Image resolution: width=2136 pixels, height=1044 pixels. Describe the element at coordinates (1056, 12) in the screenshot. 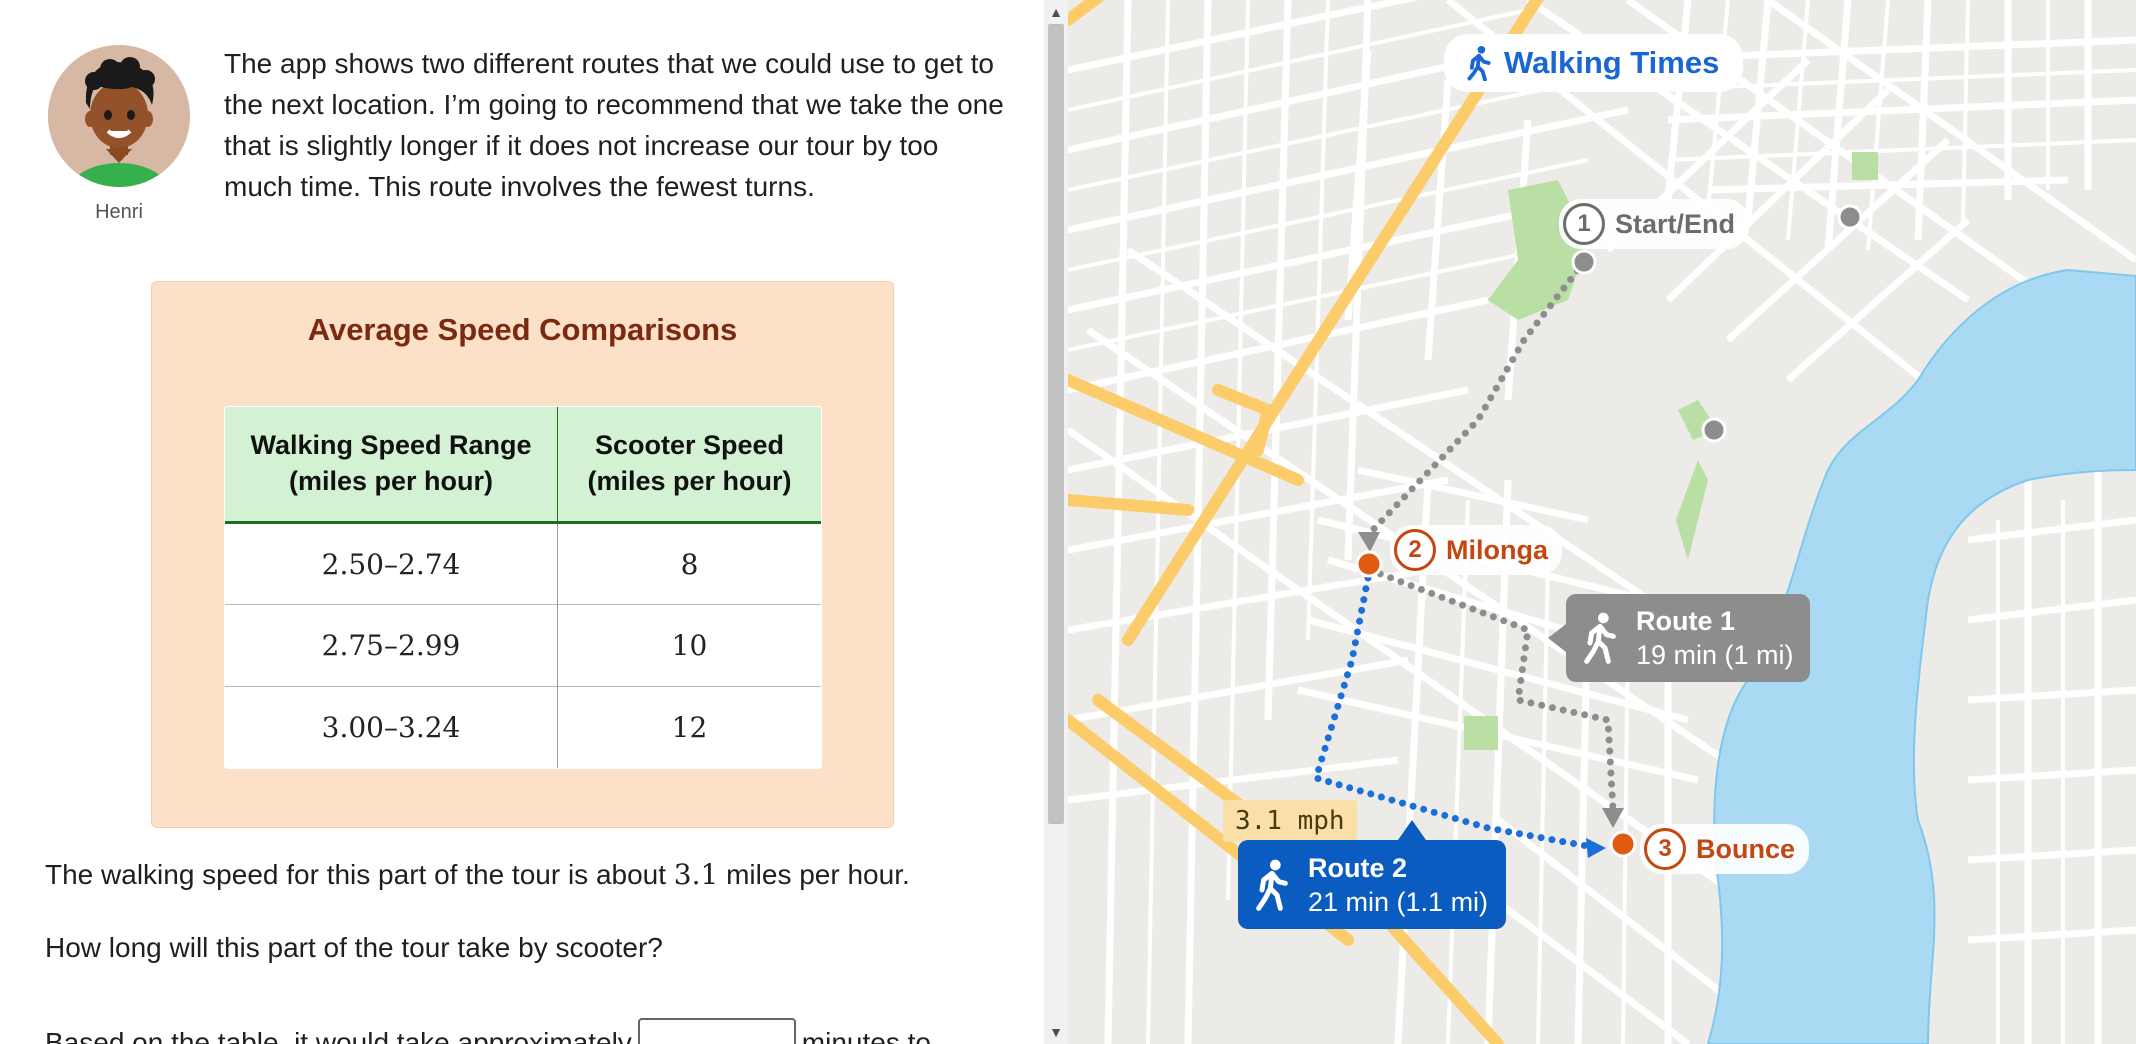

I see `scroll-up-arrow-icon: ▲` at that location.